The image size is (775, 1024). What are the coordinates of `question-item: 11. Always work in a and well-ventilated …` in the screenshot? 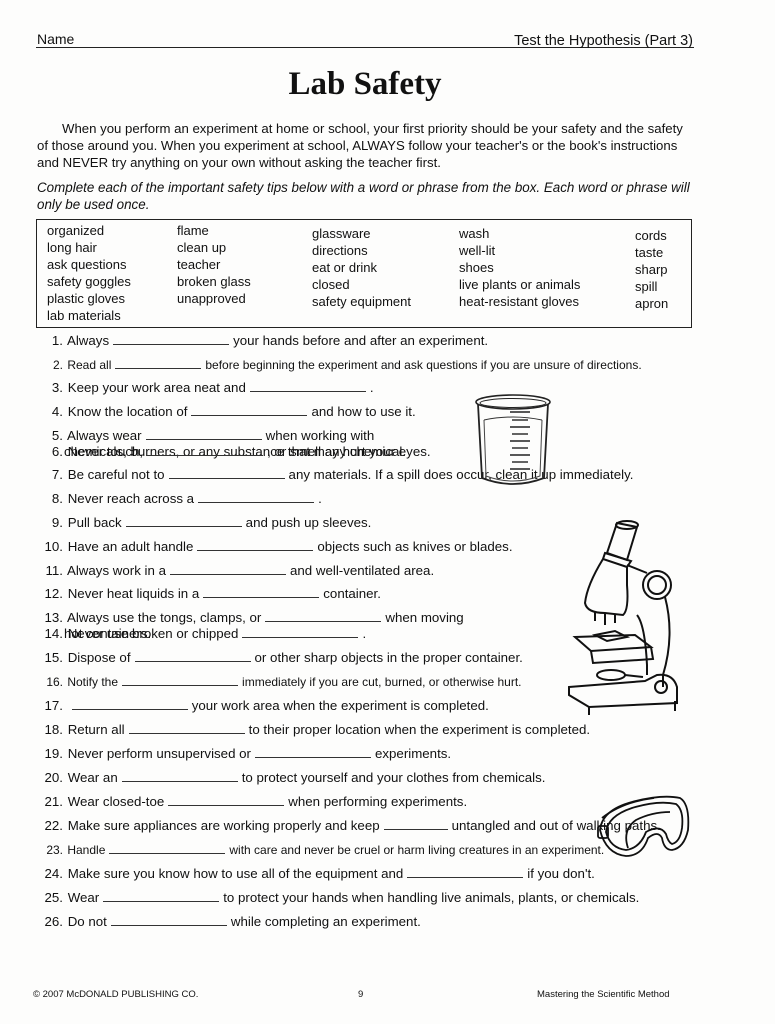 It's located at (236, 570).